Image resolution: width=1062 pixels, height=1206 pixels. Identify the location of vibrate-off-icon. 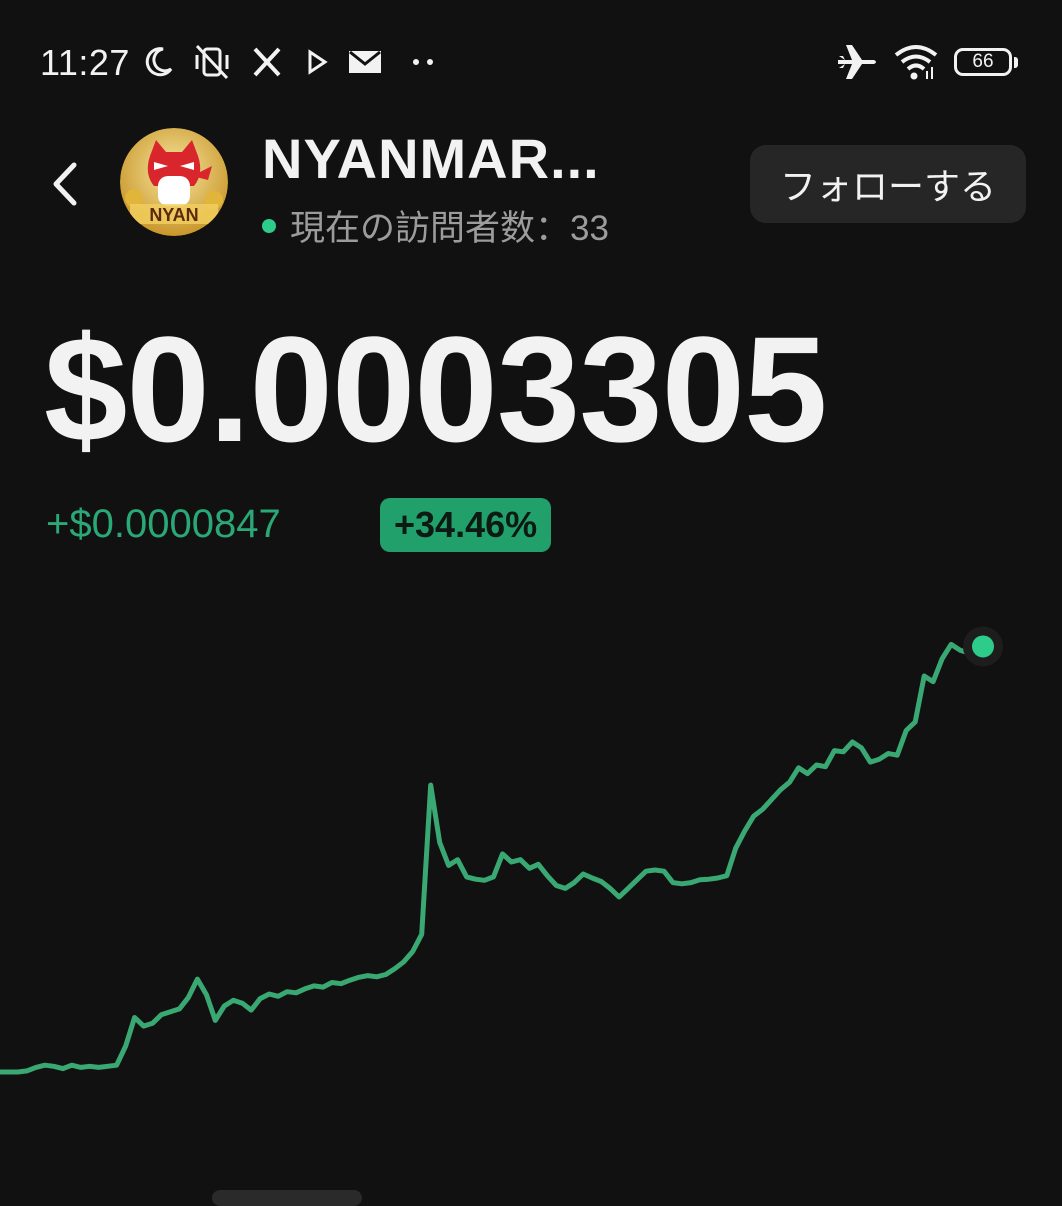
(212, 62).